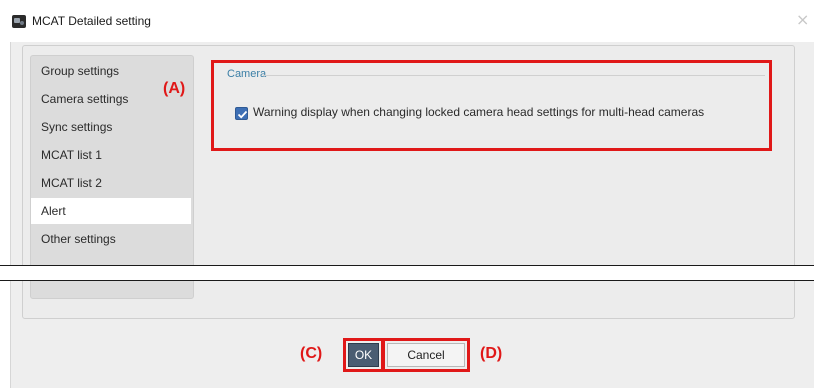  I want to click on screenshot-cut-band, so click(407, 273).